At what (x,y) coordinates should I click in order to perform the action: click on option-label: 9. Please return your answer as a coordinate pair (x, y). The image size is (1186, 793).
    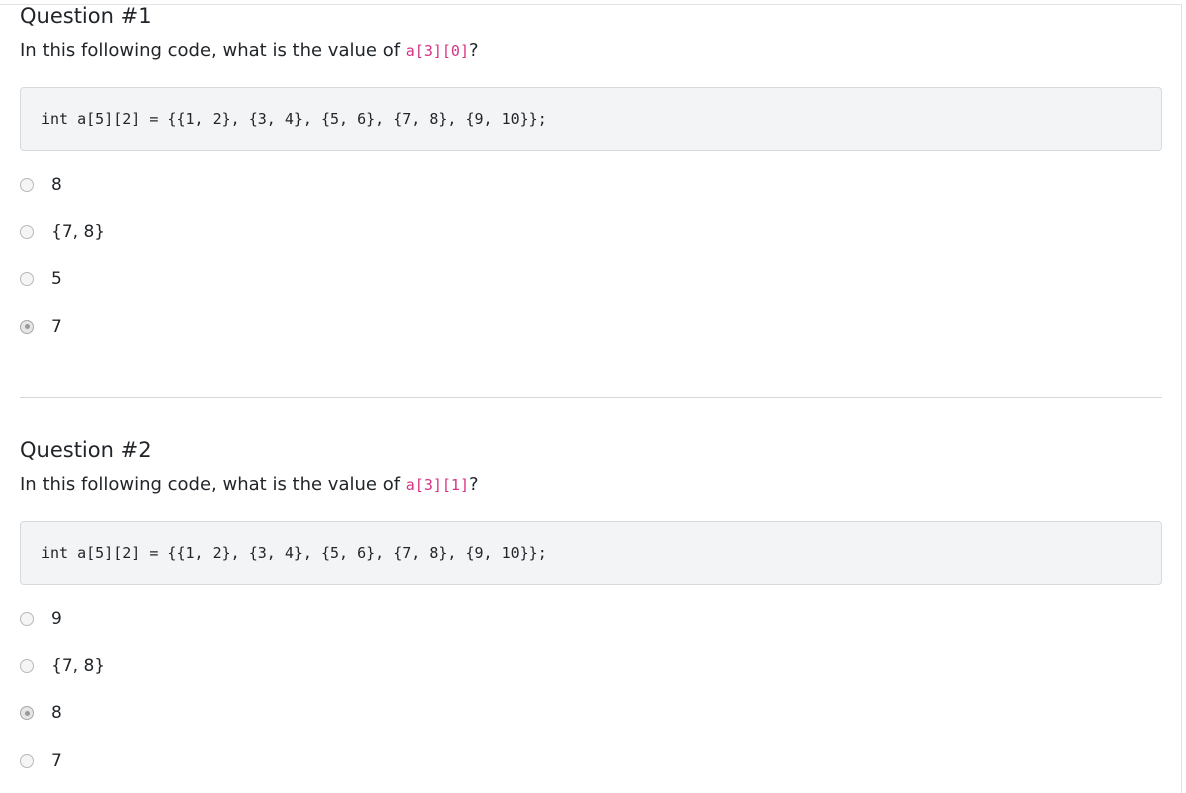
    Looking at the image, I should click on (56, 618).